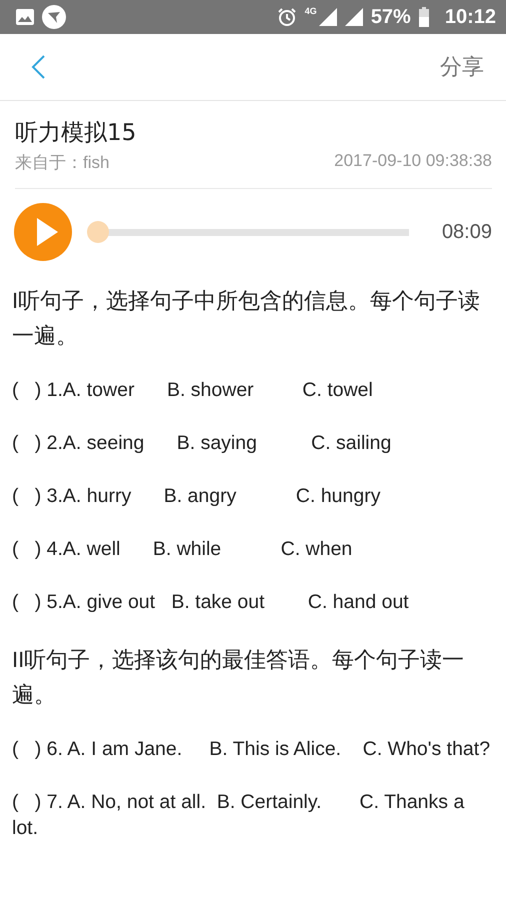 The height and width of the screenshot is (900, 506). Describe the element at coordinates (76, 133) in the screenshot. I see `article-title: 听力模拟15` at that location.